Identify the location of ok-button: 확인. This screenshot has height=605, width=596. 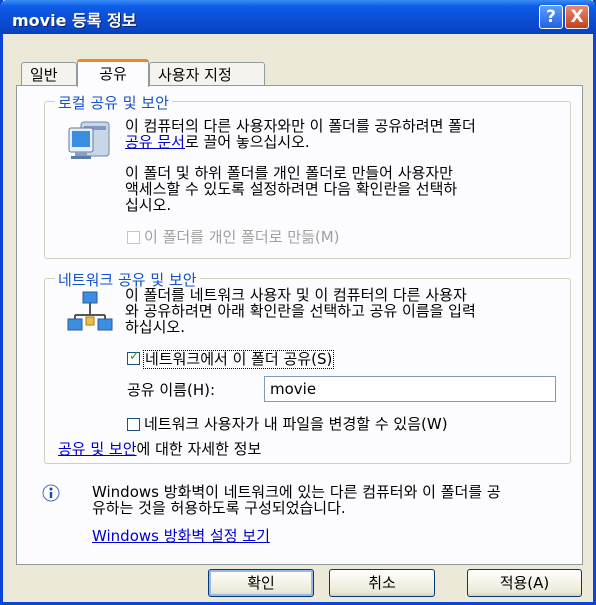
(261, 583).